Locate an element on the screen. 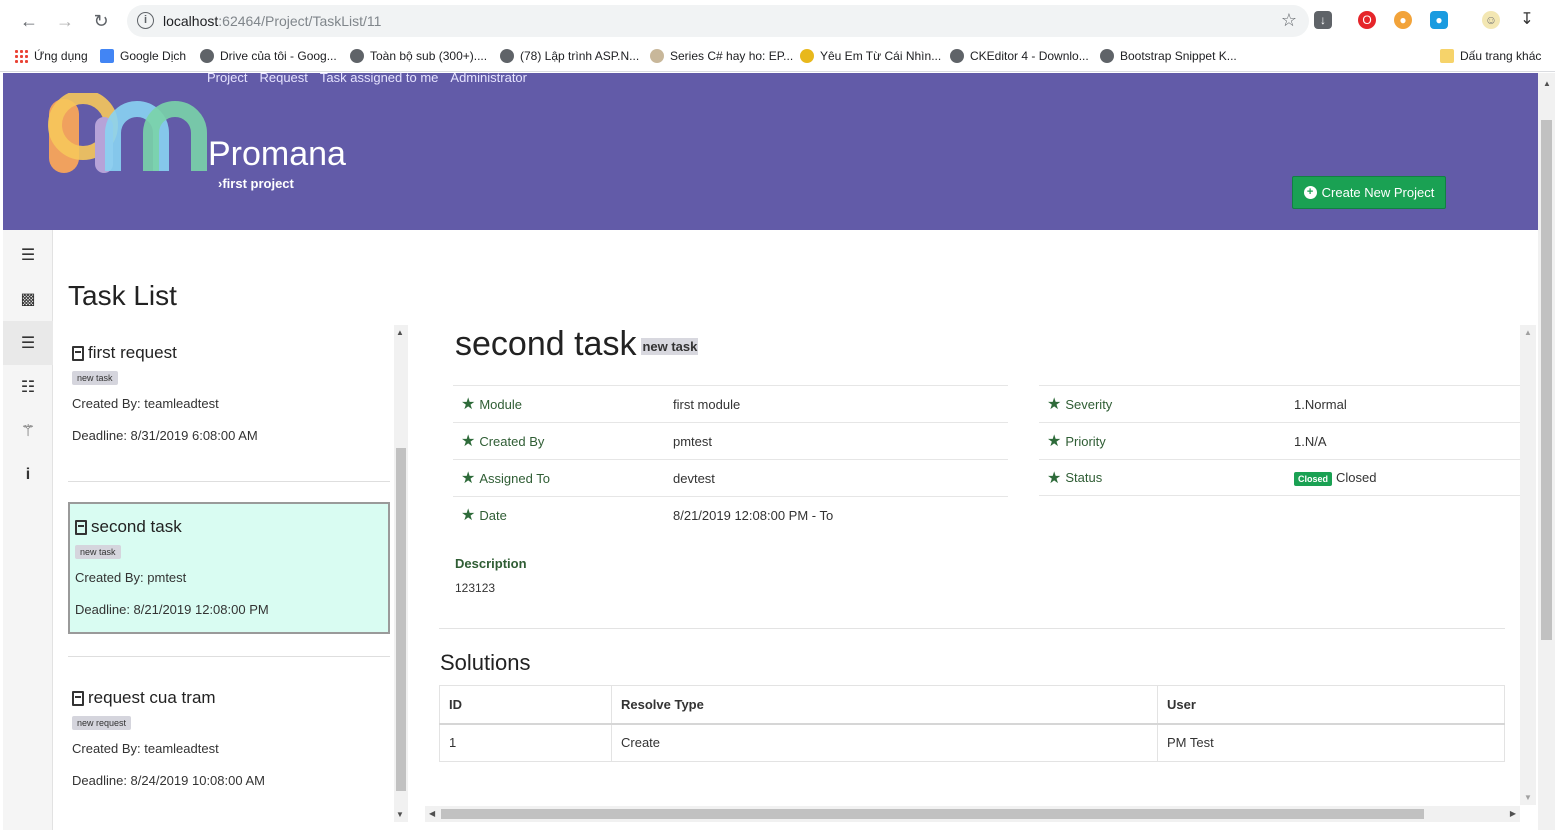 The width and height of the screenshot is (1555, 830). detail-horizontal-scrollbar: ◀ ▶ is located at coordinates (972, 814).